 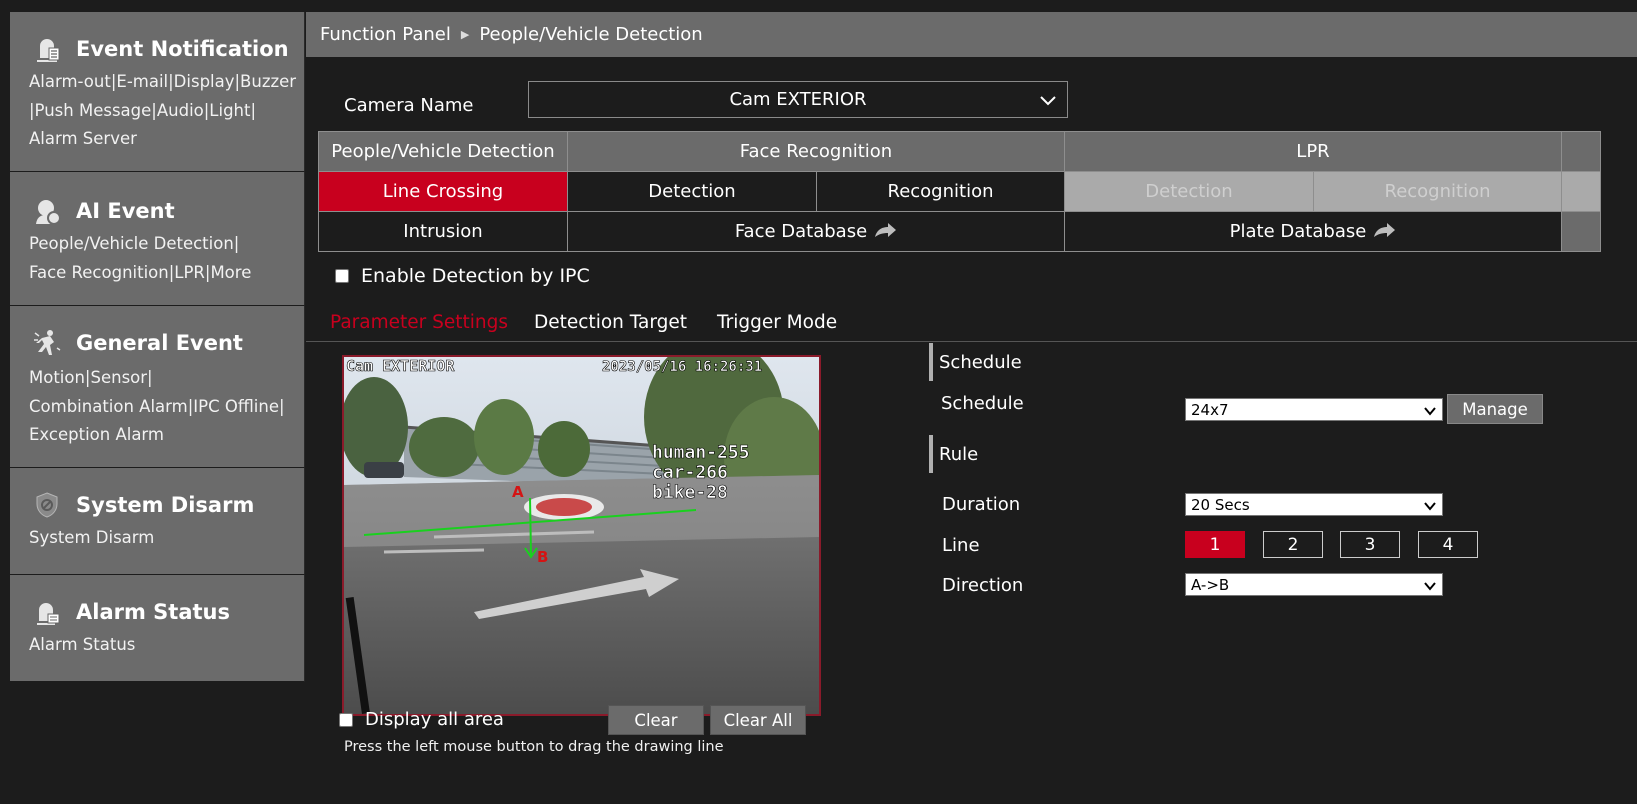 What do you see at coordinates (475, 276) in the screenshot?
I see `enable-ipc-label: Enable Detection by IPC` at bounding box center [475, 276].